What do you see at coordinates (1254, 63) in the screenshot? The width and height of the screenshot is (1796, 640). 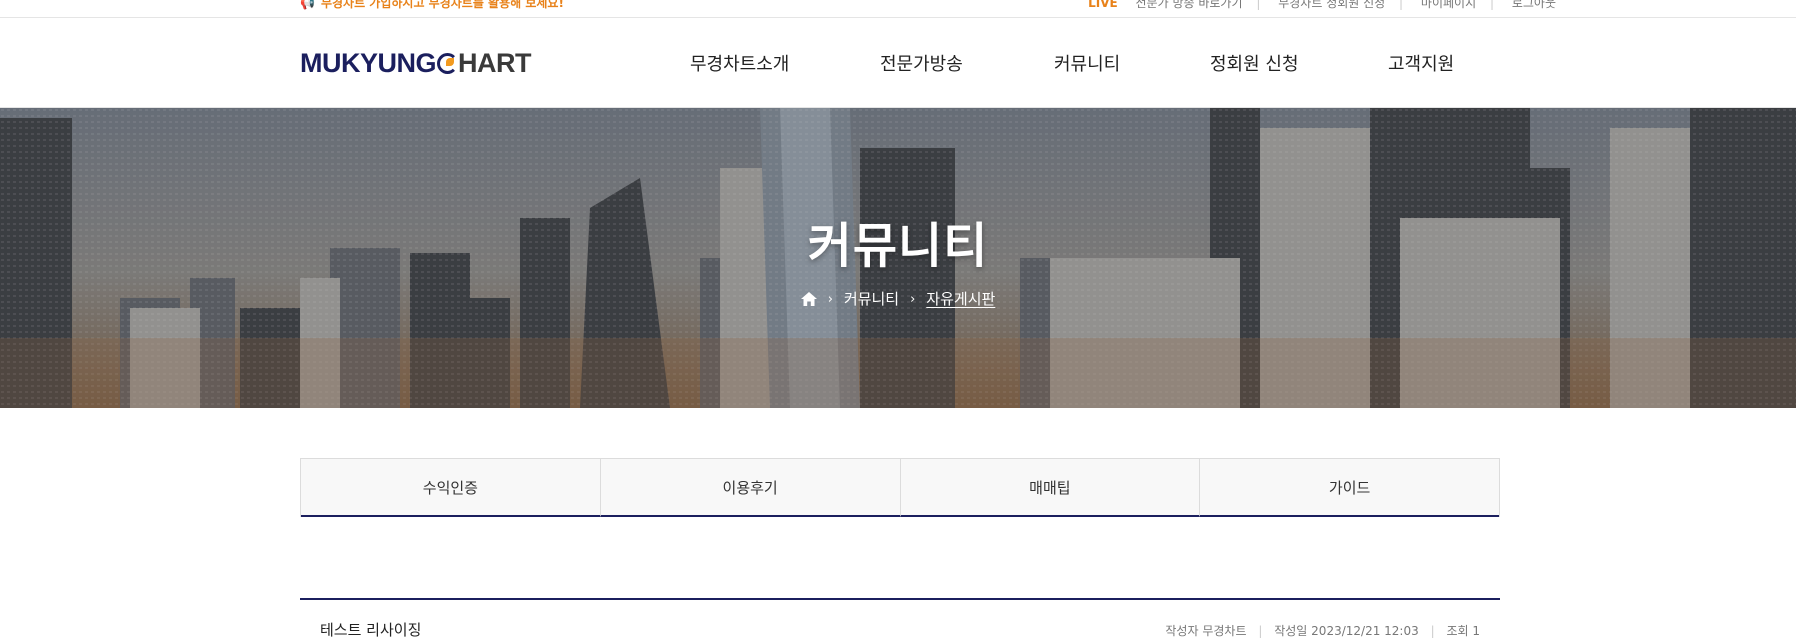 I see `nav-item-membership: 정회원 신청` at bounding box center [1254, 63].